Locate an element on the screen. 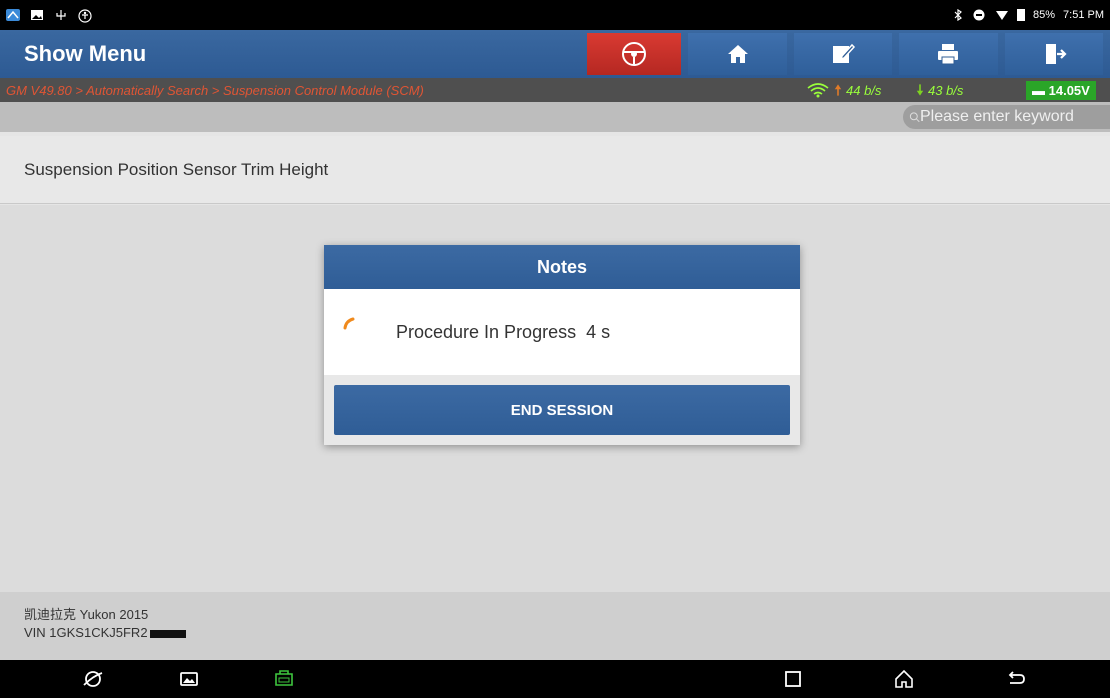 The width and height of the screenshot is (1110, 698). battery-voltage-icon: ▬ is located at coordinates (1038, 90).